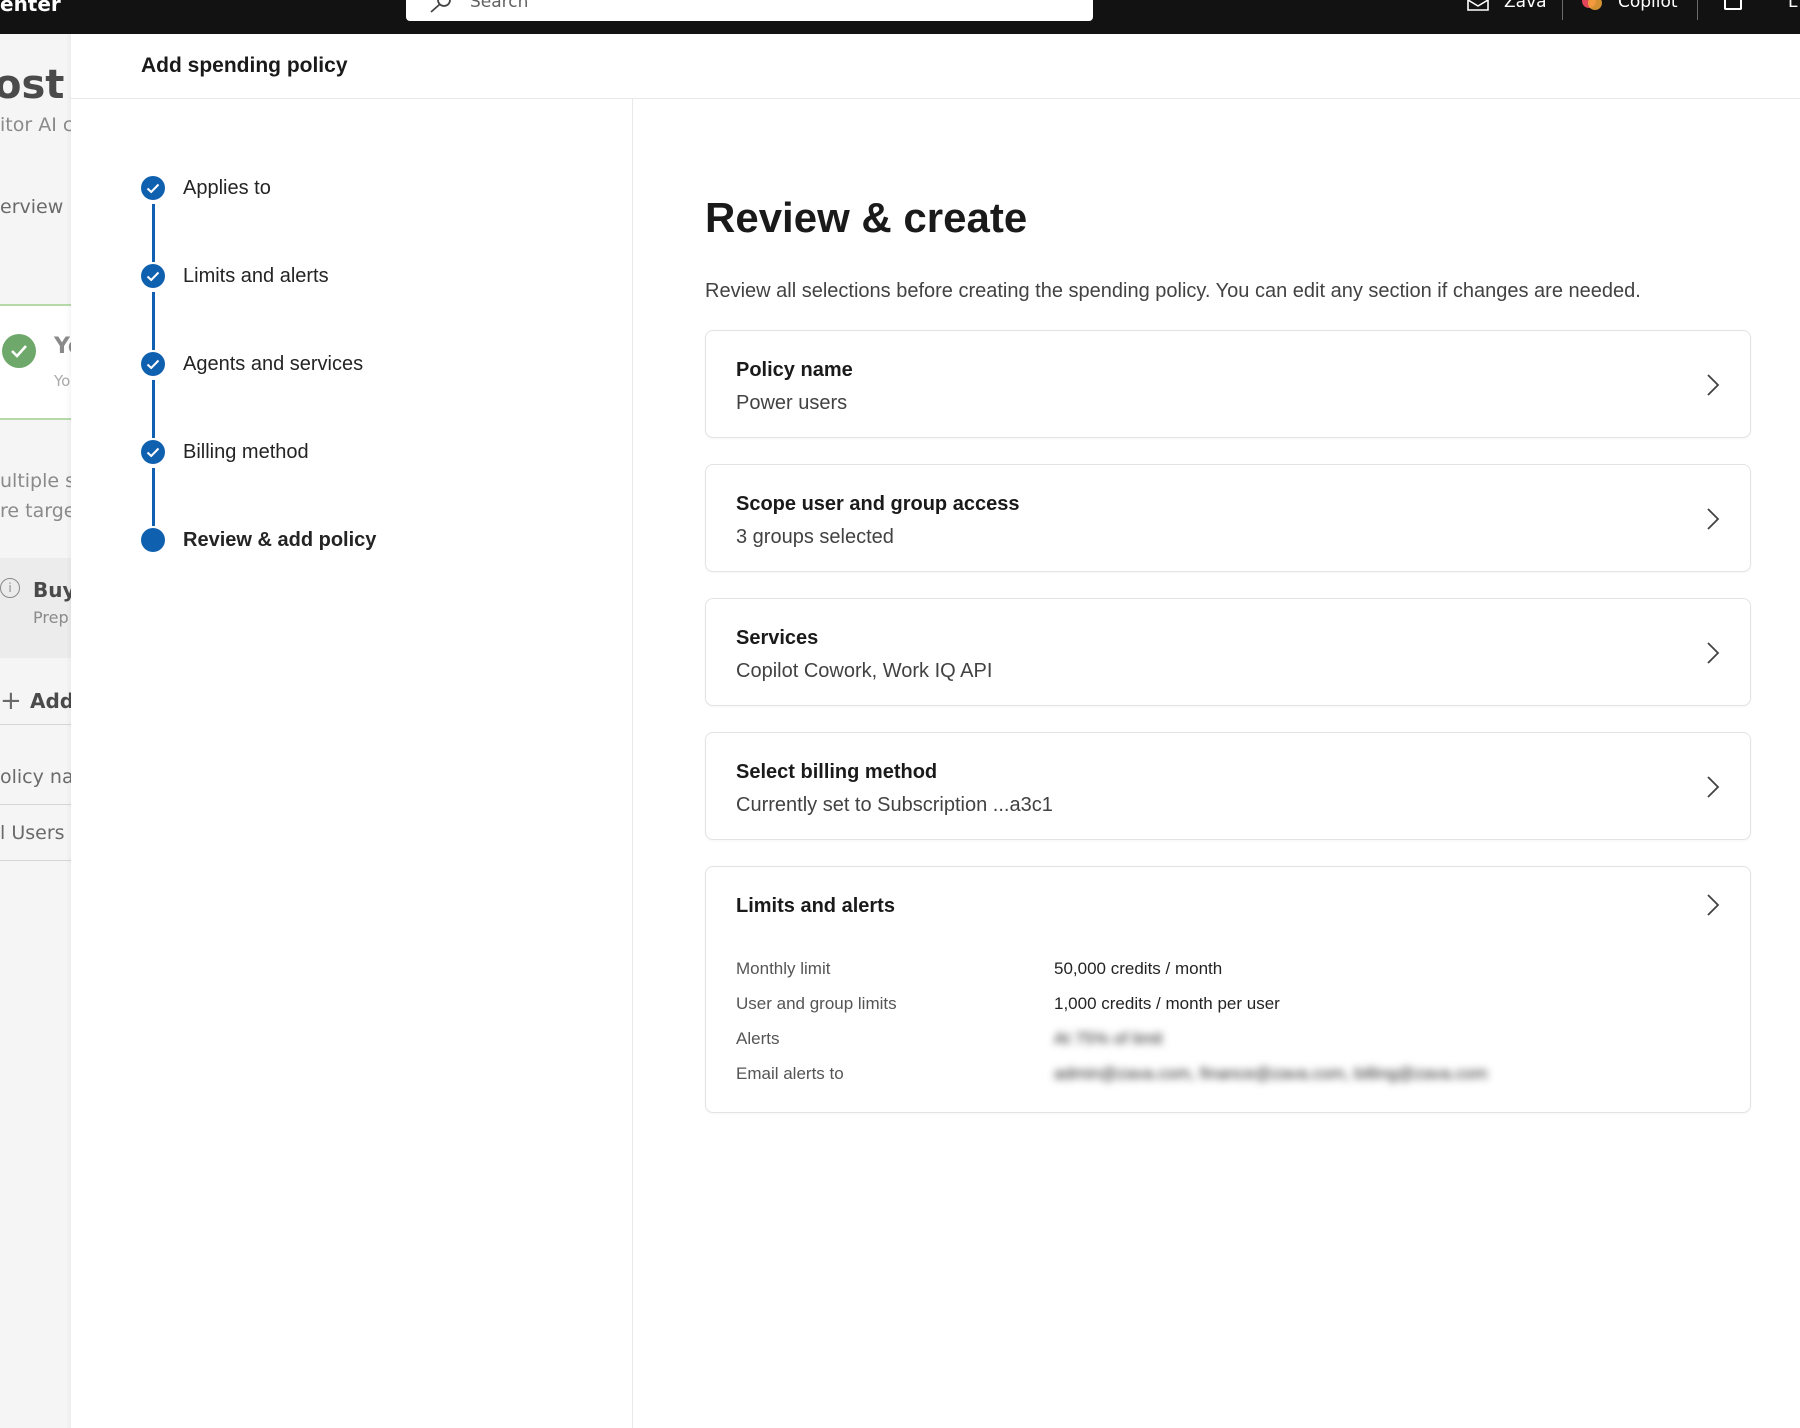 The image size is (1800, 1428). I want to click on step-label: Agents and services, so click(273, 363).